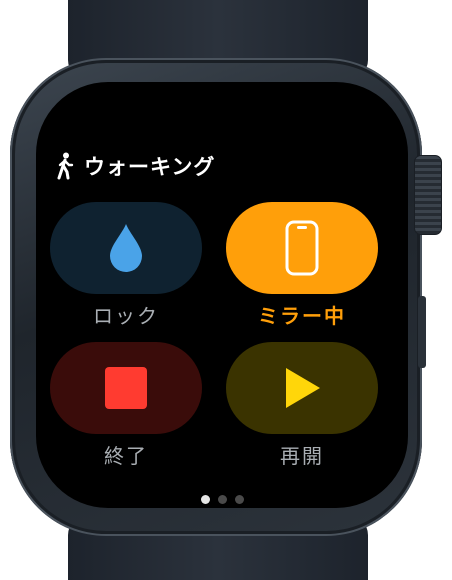  What do you see at coordinates (65, 166) in the screenshot?
I see `walking-figure-icon` at bounding box center [65, 166].